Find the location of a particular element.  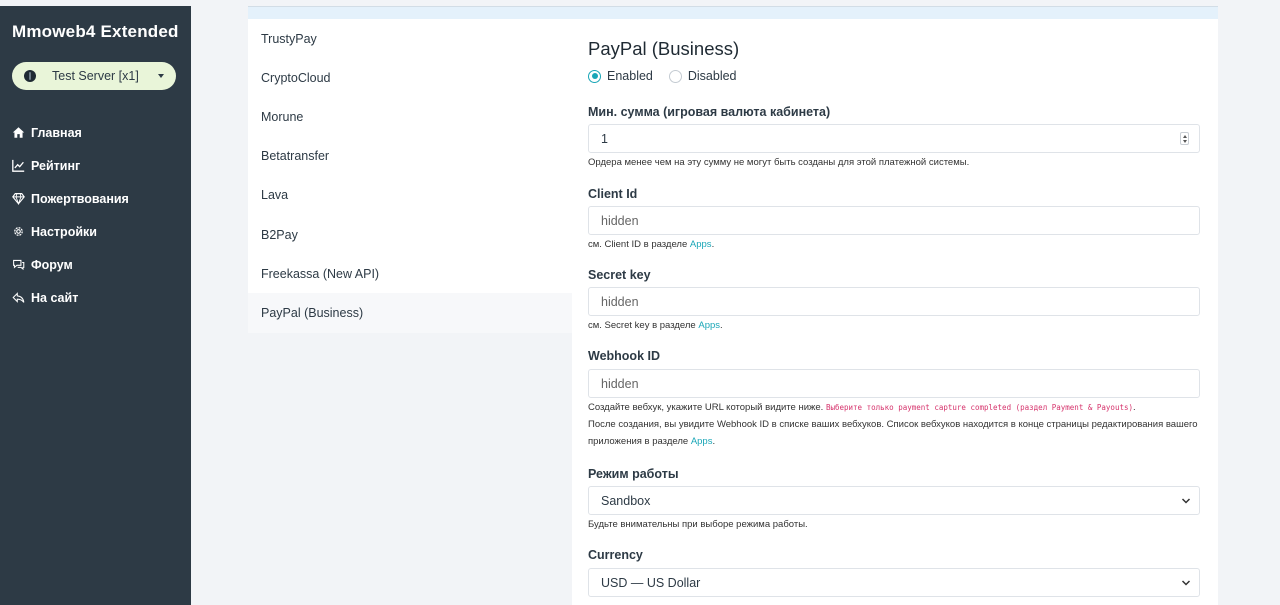

min-sum-input: 1 is located at coordinates (894, 138).